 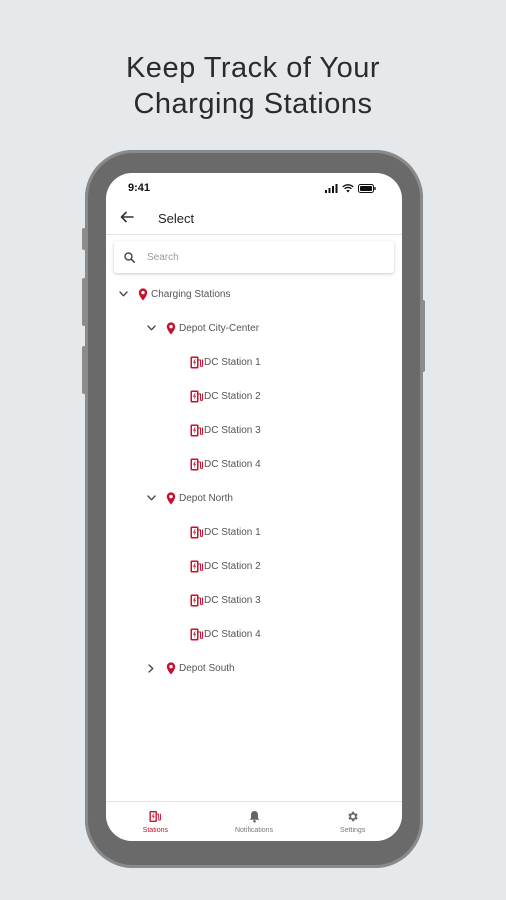 I want to click on tab-label: Stations, so click(x=155, y=830).